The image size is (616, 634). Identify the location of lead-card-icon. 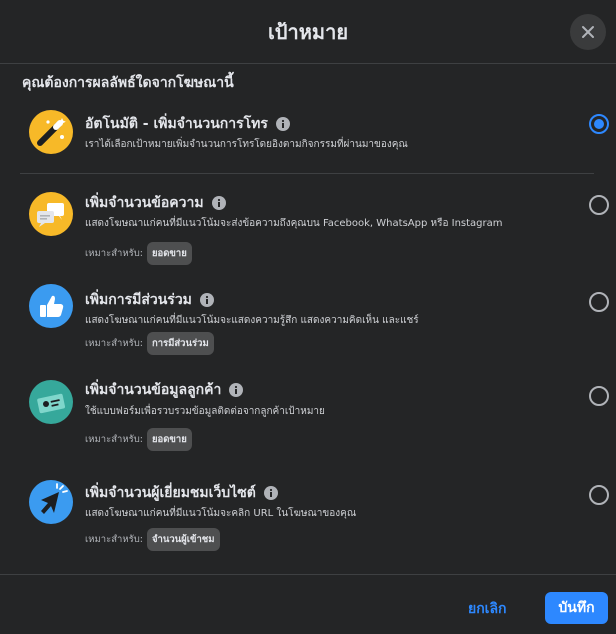
(51, 402).